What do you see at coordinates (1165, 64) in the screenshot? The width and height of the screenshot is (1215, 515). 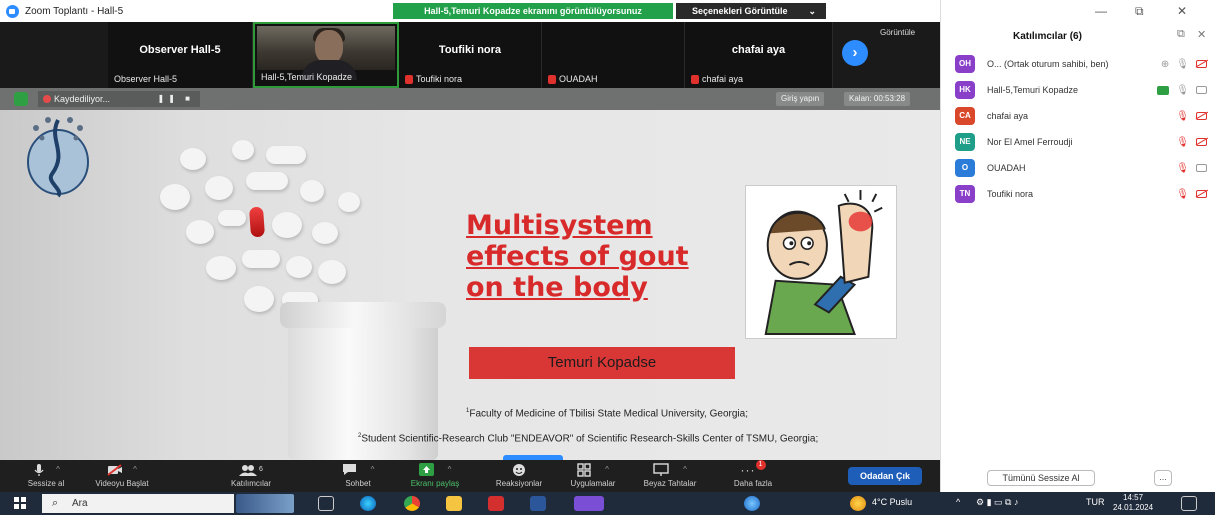 I see `more-circle-icon: ⊕` at bounding box center [1165, 64].